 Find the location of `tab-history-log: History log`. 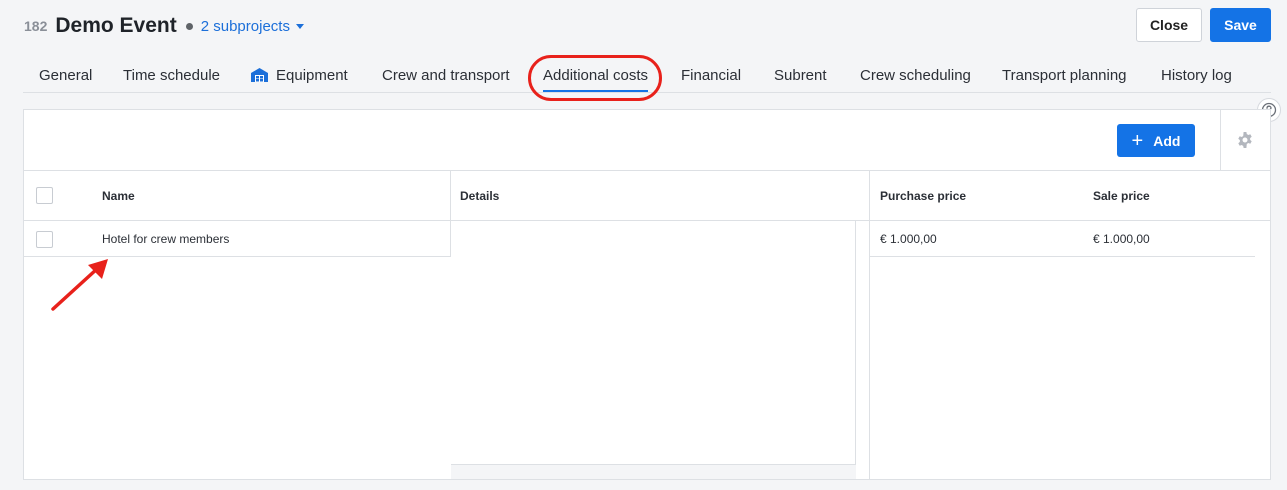

tab-history-log: History log is located at coordinates (1196, 75).